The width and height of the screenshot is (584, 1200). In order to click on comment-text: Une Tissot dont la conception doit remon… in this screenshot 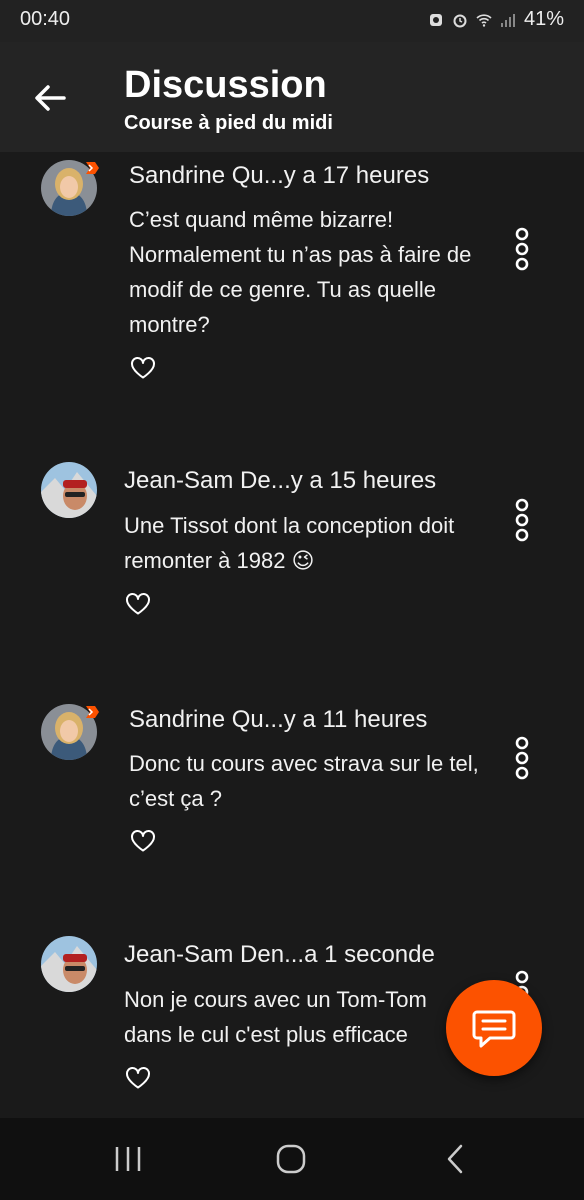, I will do `click(289, 543)`.